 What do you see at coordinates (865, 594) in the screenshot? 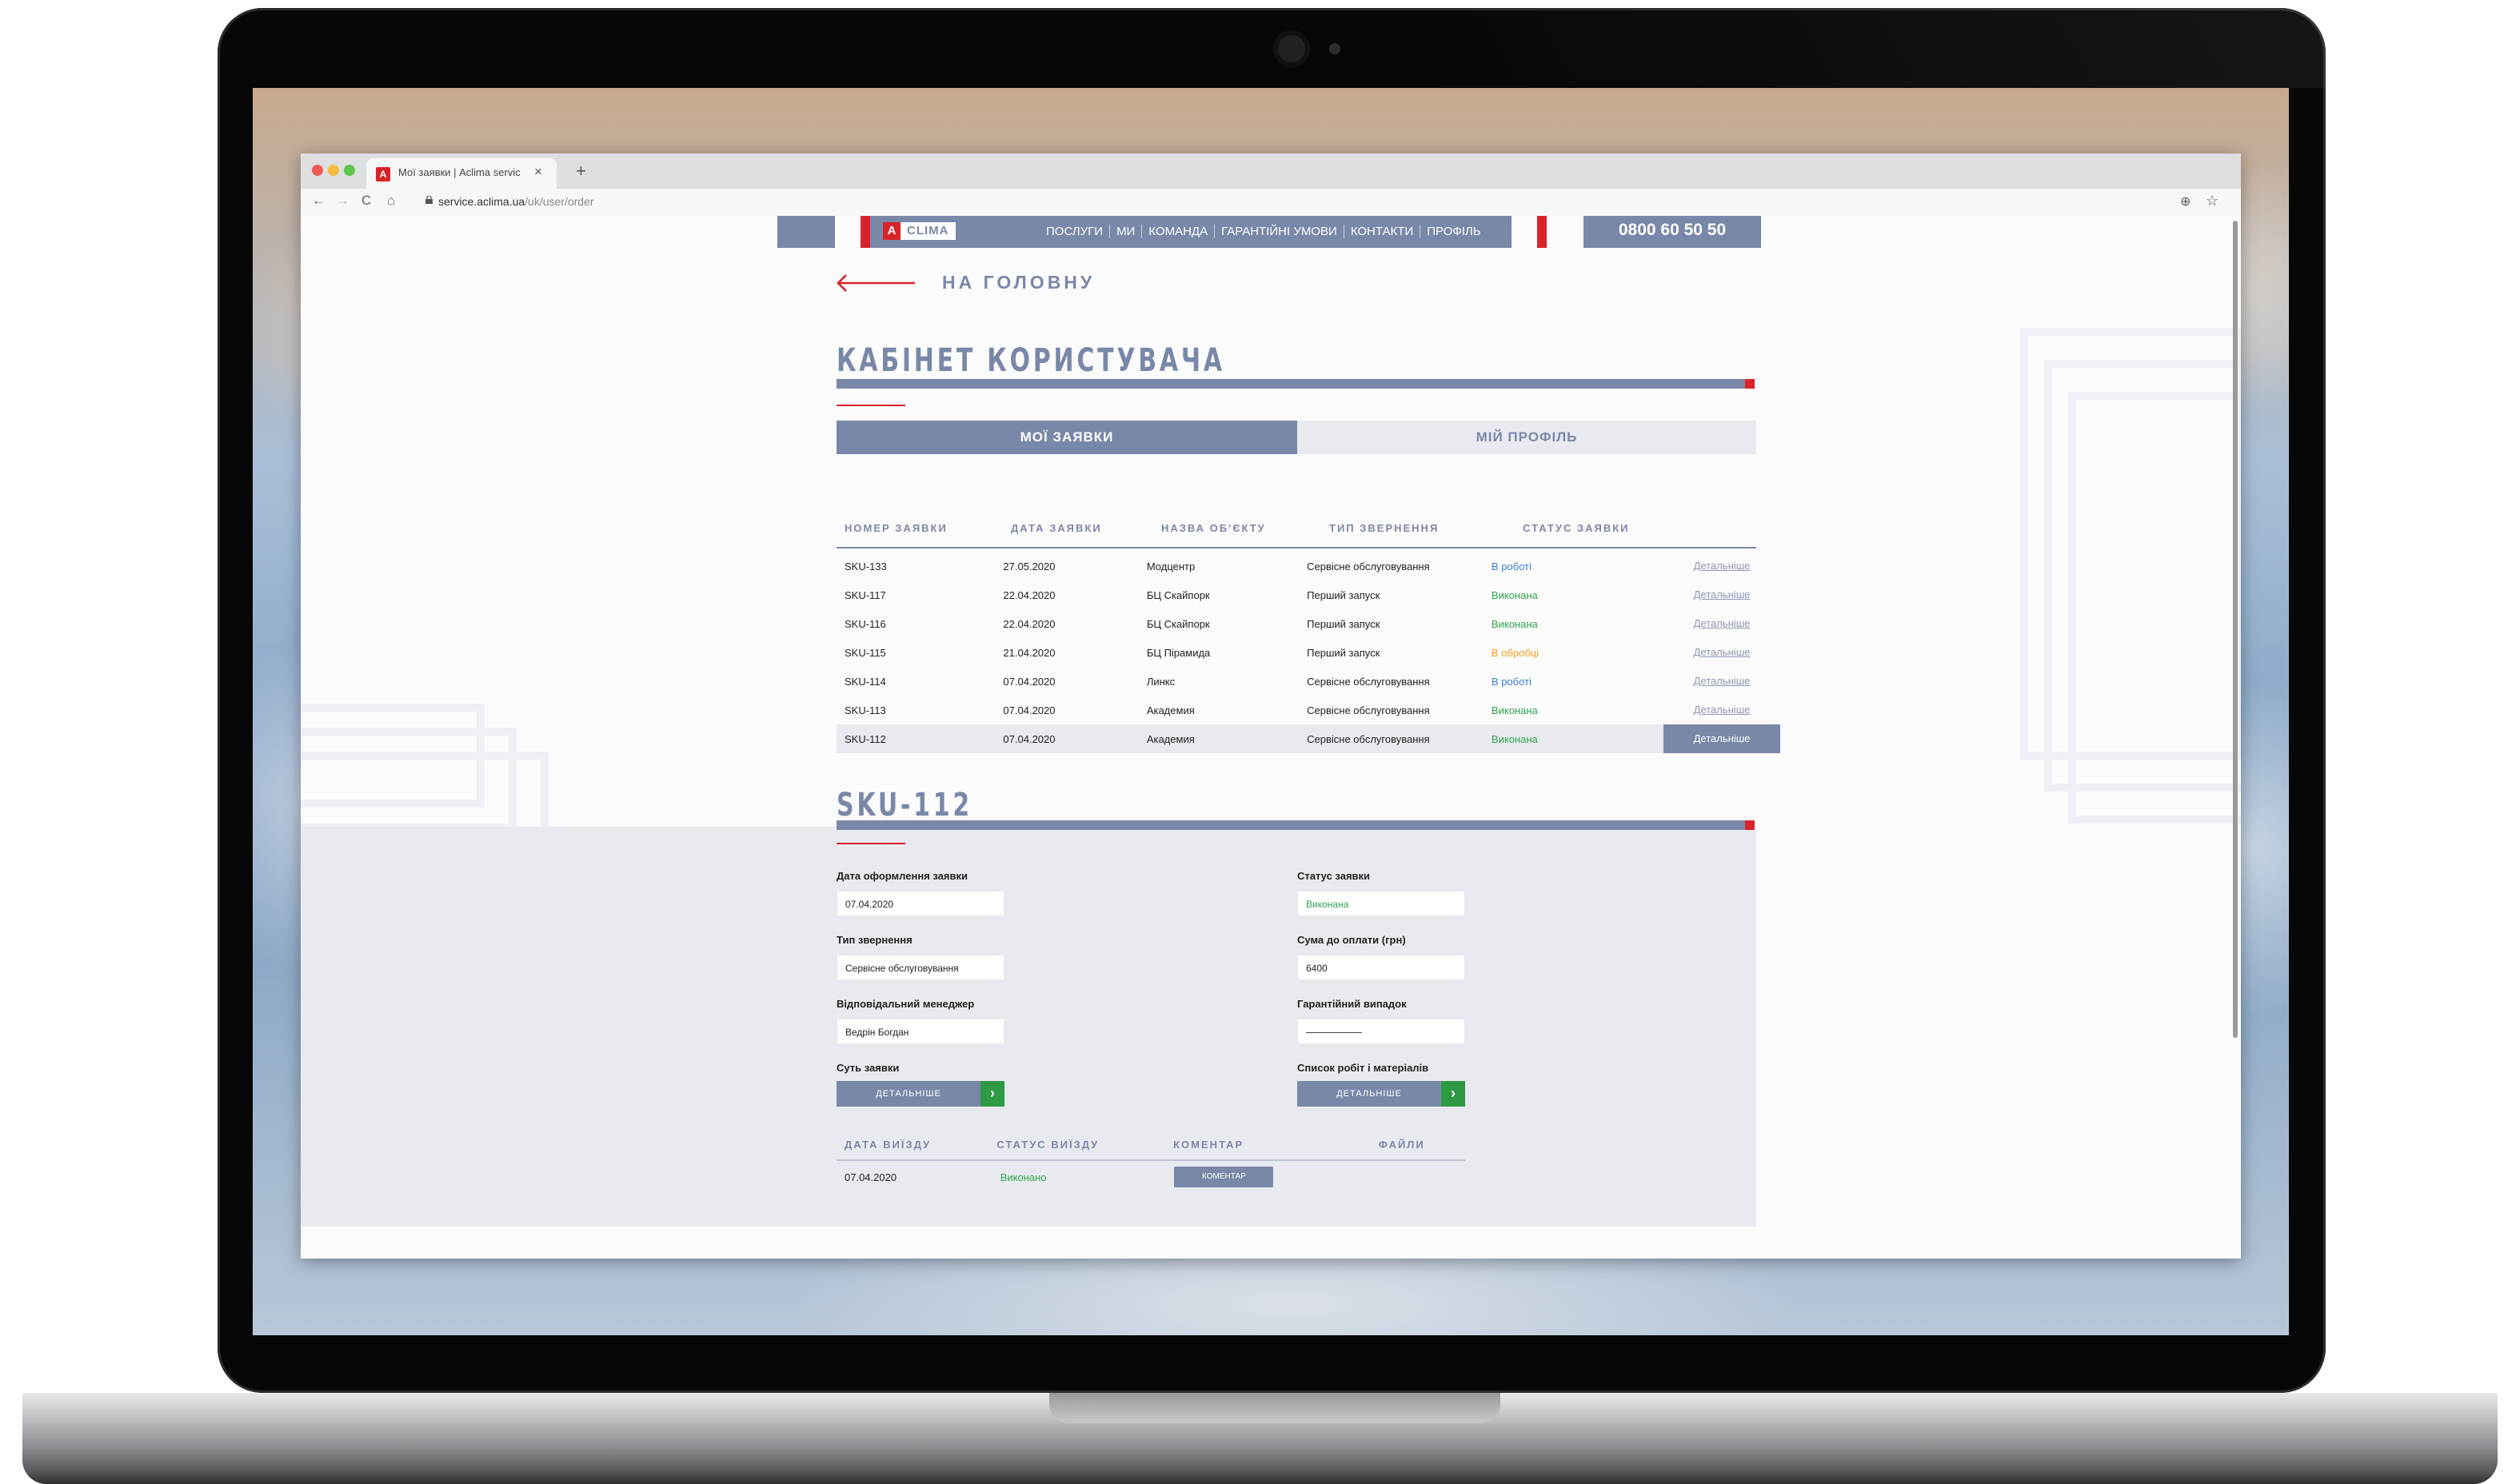
I see `order-number: SKU-117` at bounding box center [865, 594].